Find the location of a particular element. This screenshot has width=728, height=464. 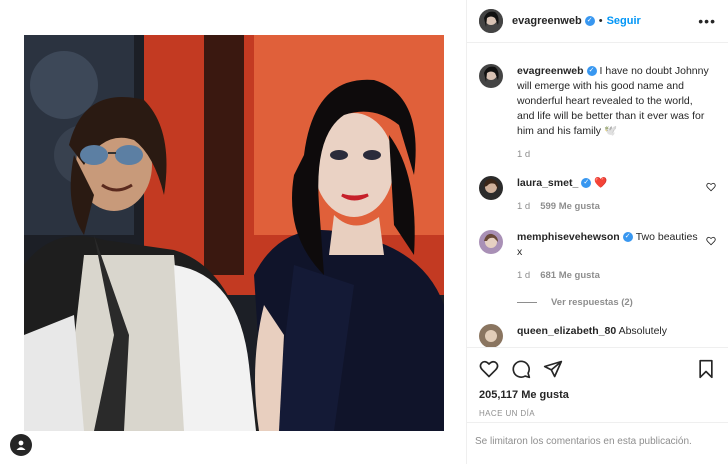

comment-text: queen_elizabeth_80 Absolutely is located at coordinates (608, 331).